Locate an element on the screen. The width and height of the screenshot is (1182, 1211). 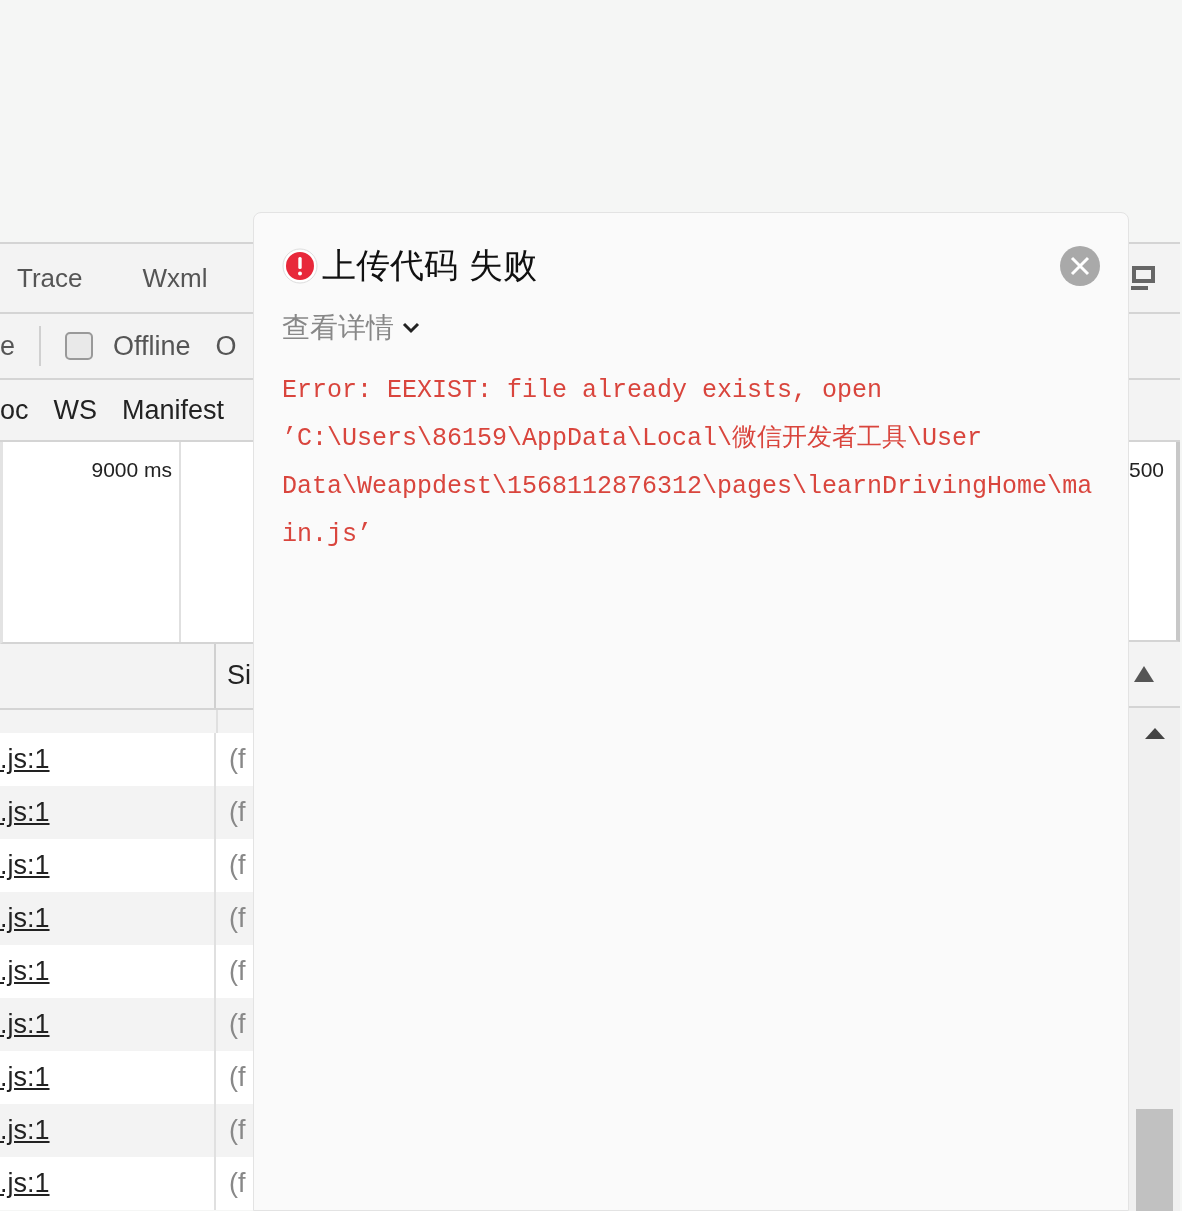
time-tick: 500 is located at coordinates (1147, 469).